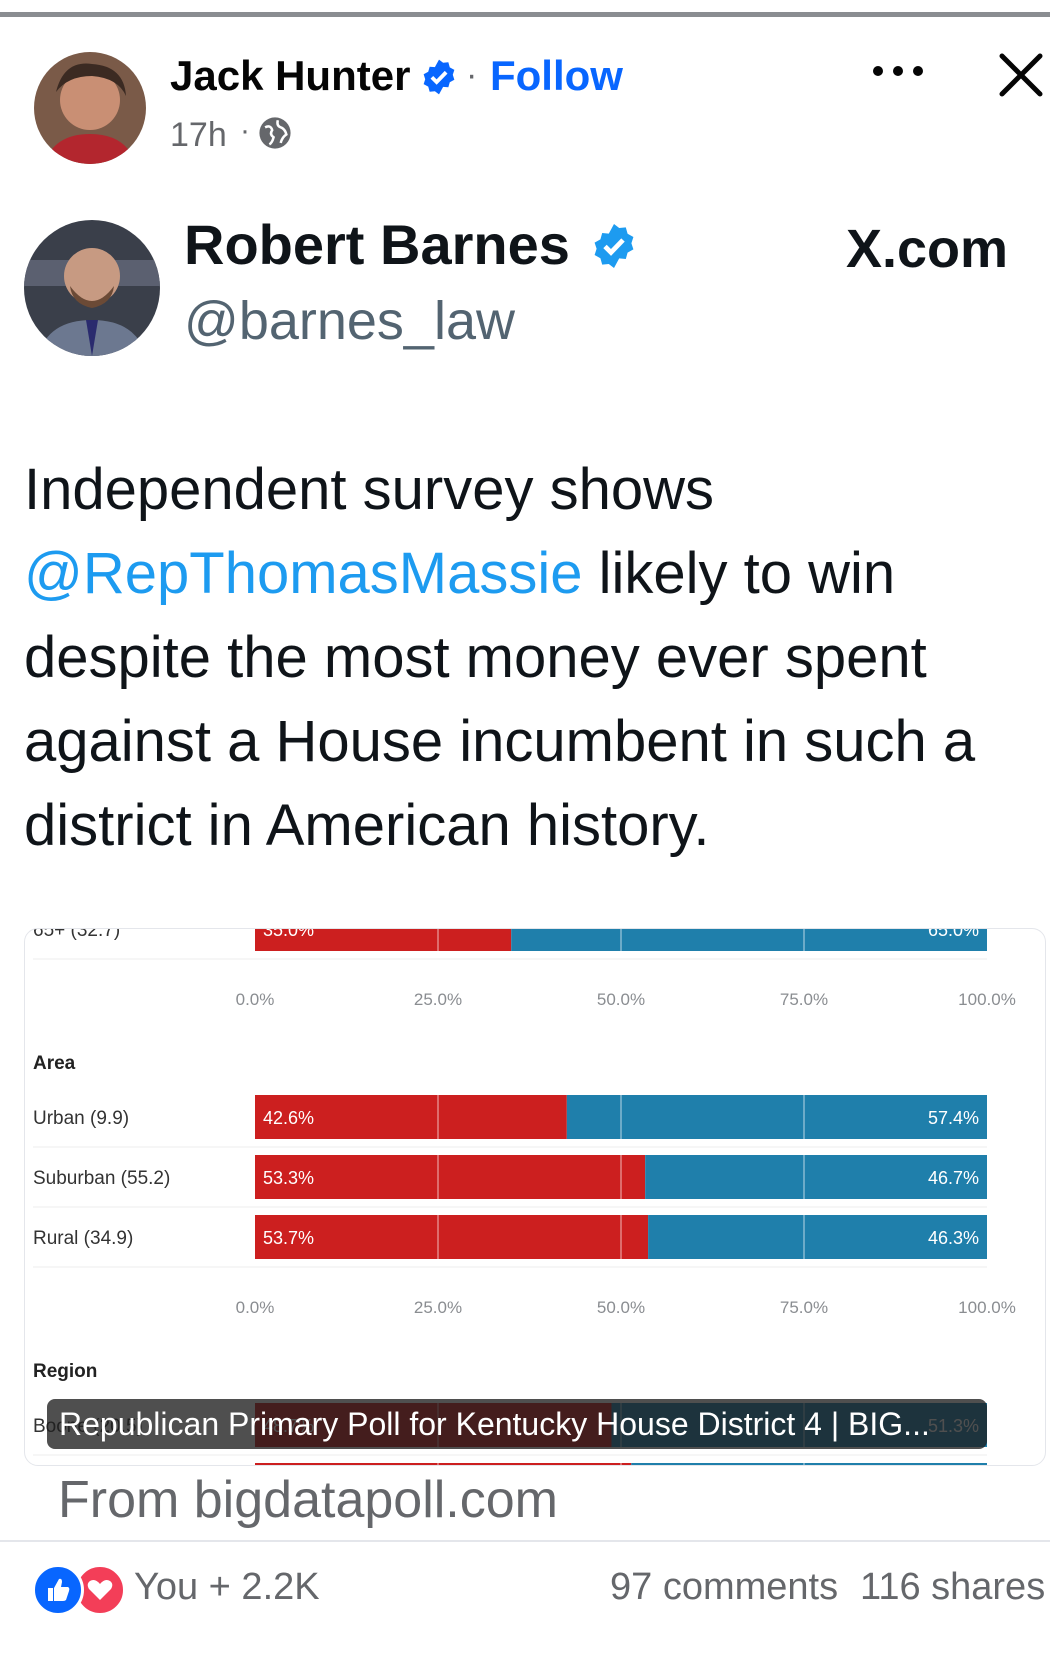 The image size is (1050, 1663). What do you see at coordinates (54, 1063) in the screenshot?
I see `section-heading: Area` at bounding box center [54, 1063].